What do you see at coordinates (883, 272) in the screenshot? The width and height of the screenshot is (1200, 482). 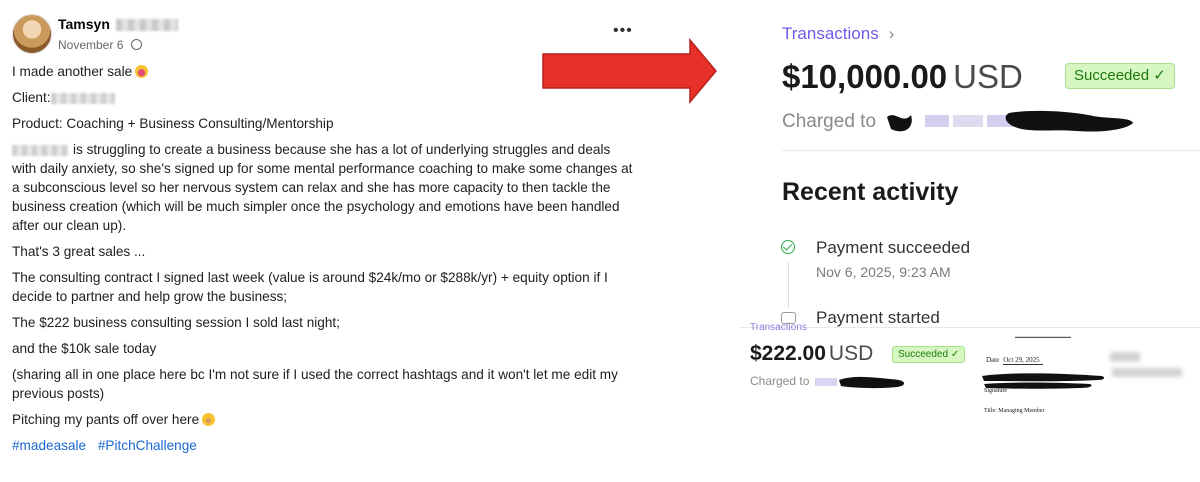 I see `activity-item-time: Nov 6, 2025, 9:23 AM` at bounding box center [883, 272].